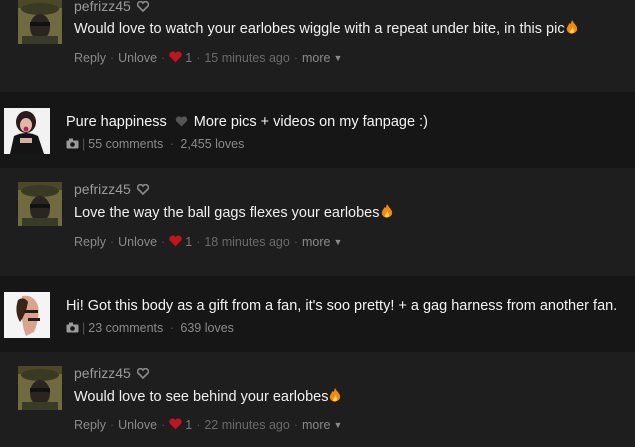 This screenshot has width=635, height=447. I want to click on comment-actions: Reply · Unlove · 1 · 15 minutes ago · more ▼, so click(208, 58).